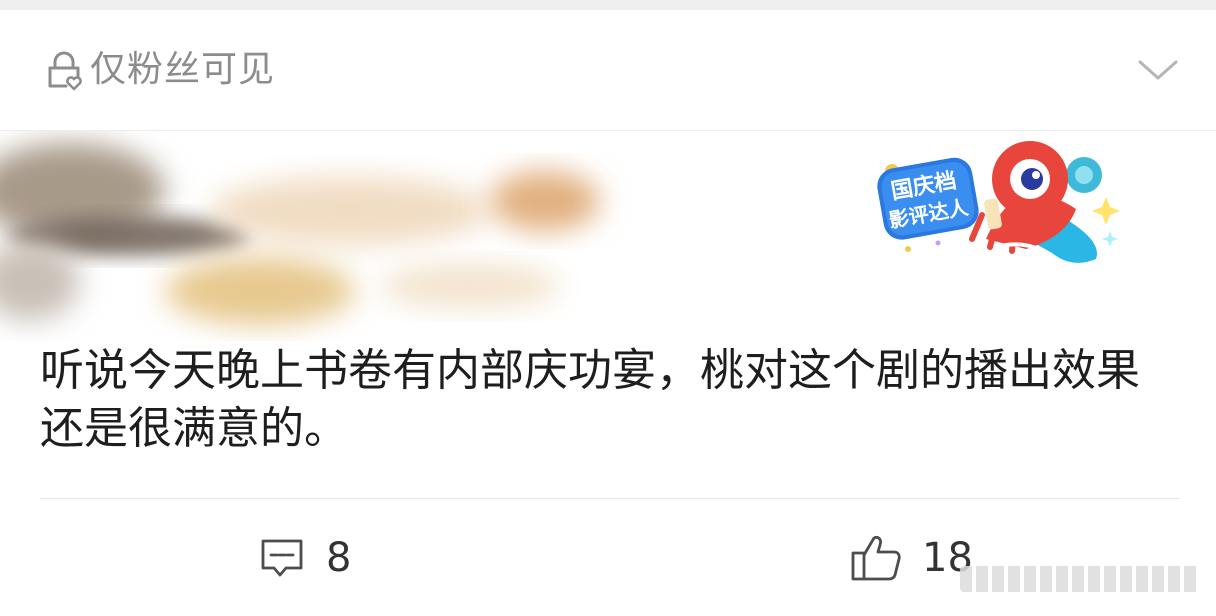  Describe the element at coordinates (339, 558) in the screenshot. I see `comment-count: 8` at that location.